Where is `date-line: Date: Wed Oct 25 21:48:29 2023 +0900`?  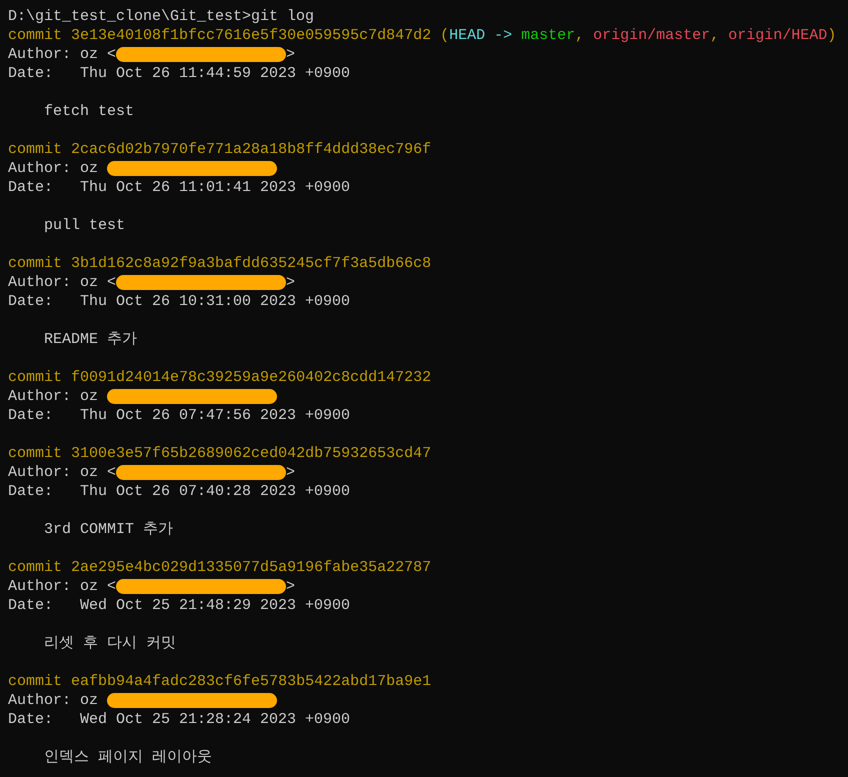
date-line: Date: Wed Oct 25 21:48:29 2023 +0900 is located at coordinates (179, 605).